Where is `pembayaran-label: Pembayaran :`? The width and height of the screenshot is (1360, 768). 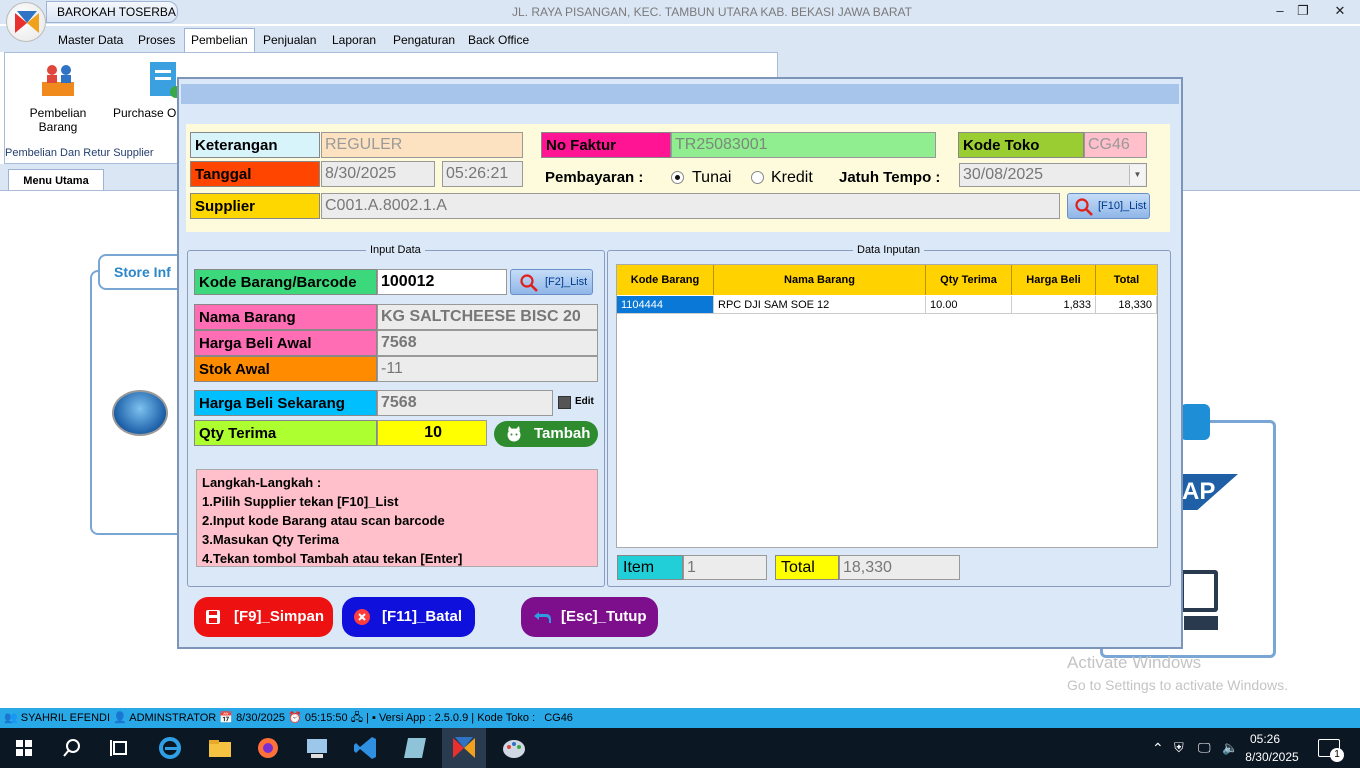
pembayaran-label: Pembayaran : is located at coordinates (594, 177).